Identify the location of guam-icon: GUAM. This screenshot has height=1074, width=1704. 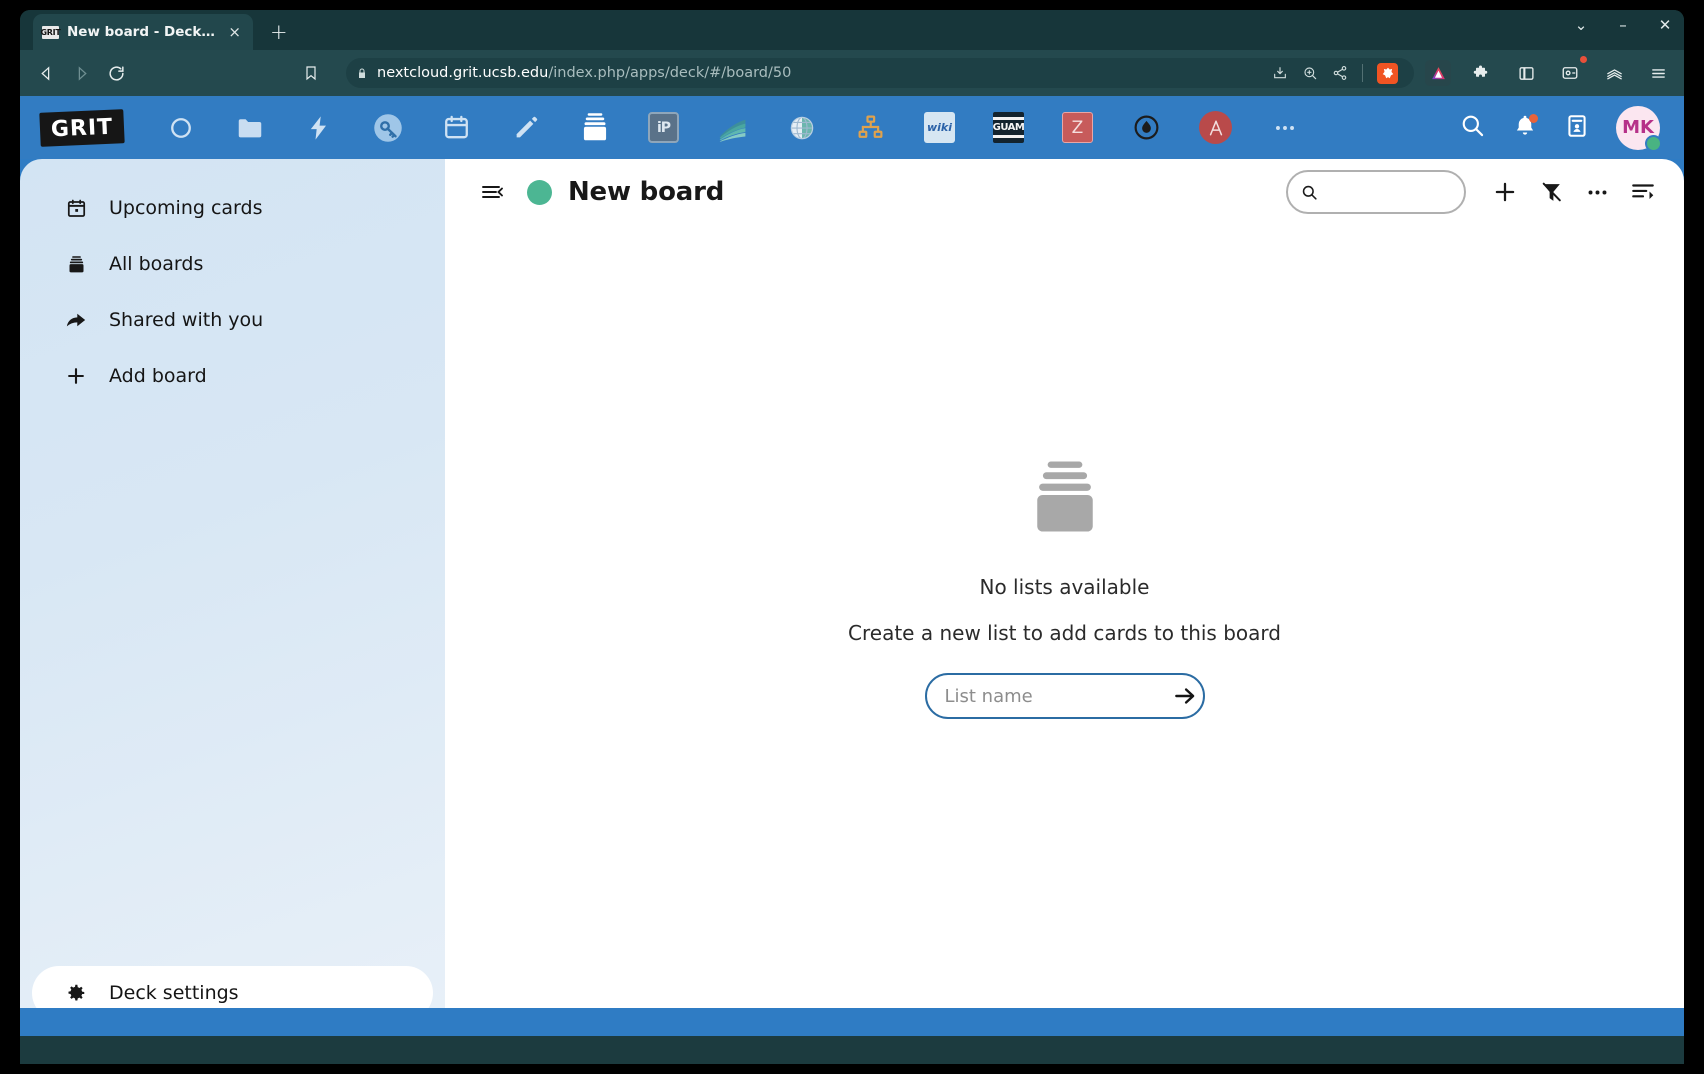
(1008, 127).